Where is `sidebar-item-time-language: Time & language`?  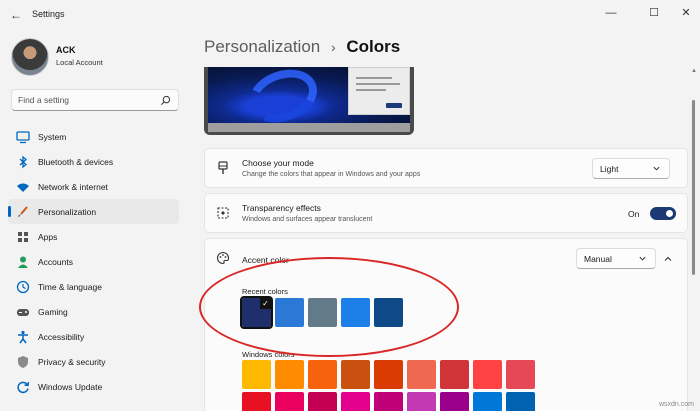 sidebar-item-time-language: Time & language is located at coordinates (93, 286).